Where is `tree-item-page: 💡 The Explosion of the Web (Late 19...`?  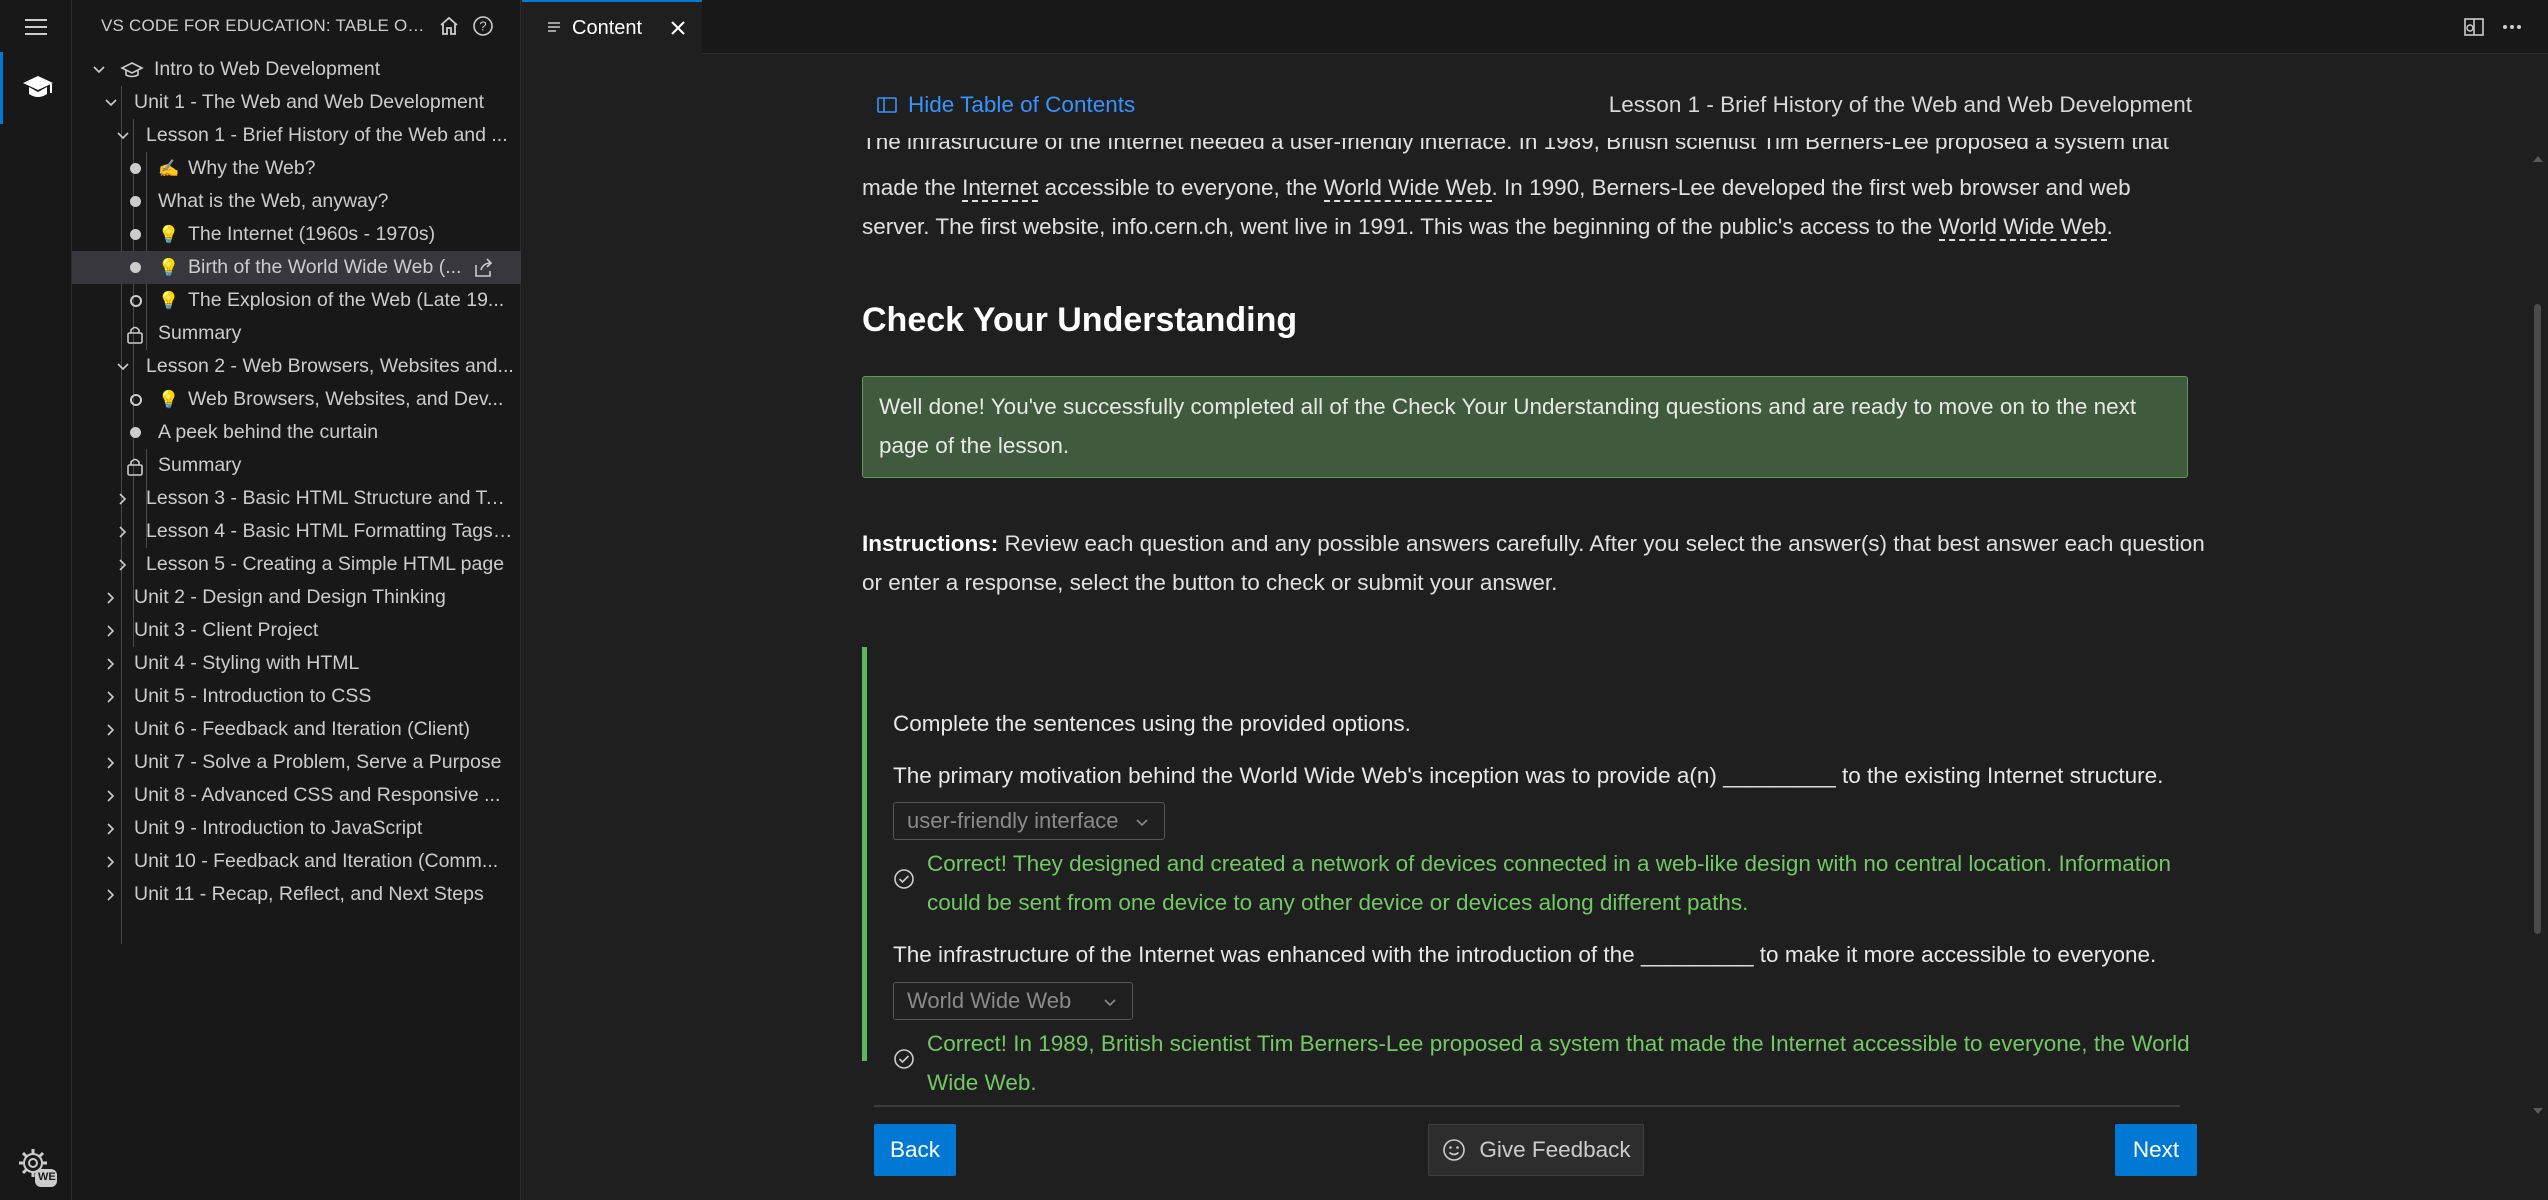 tree-item-page: 💡 The Explosion of the Web (Late 19... is located at coordinates (296, 300).